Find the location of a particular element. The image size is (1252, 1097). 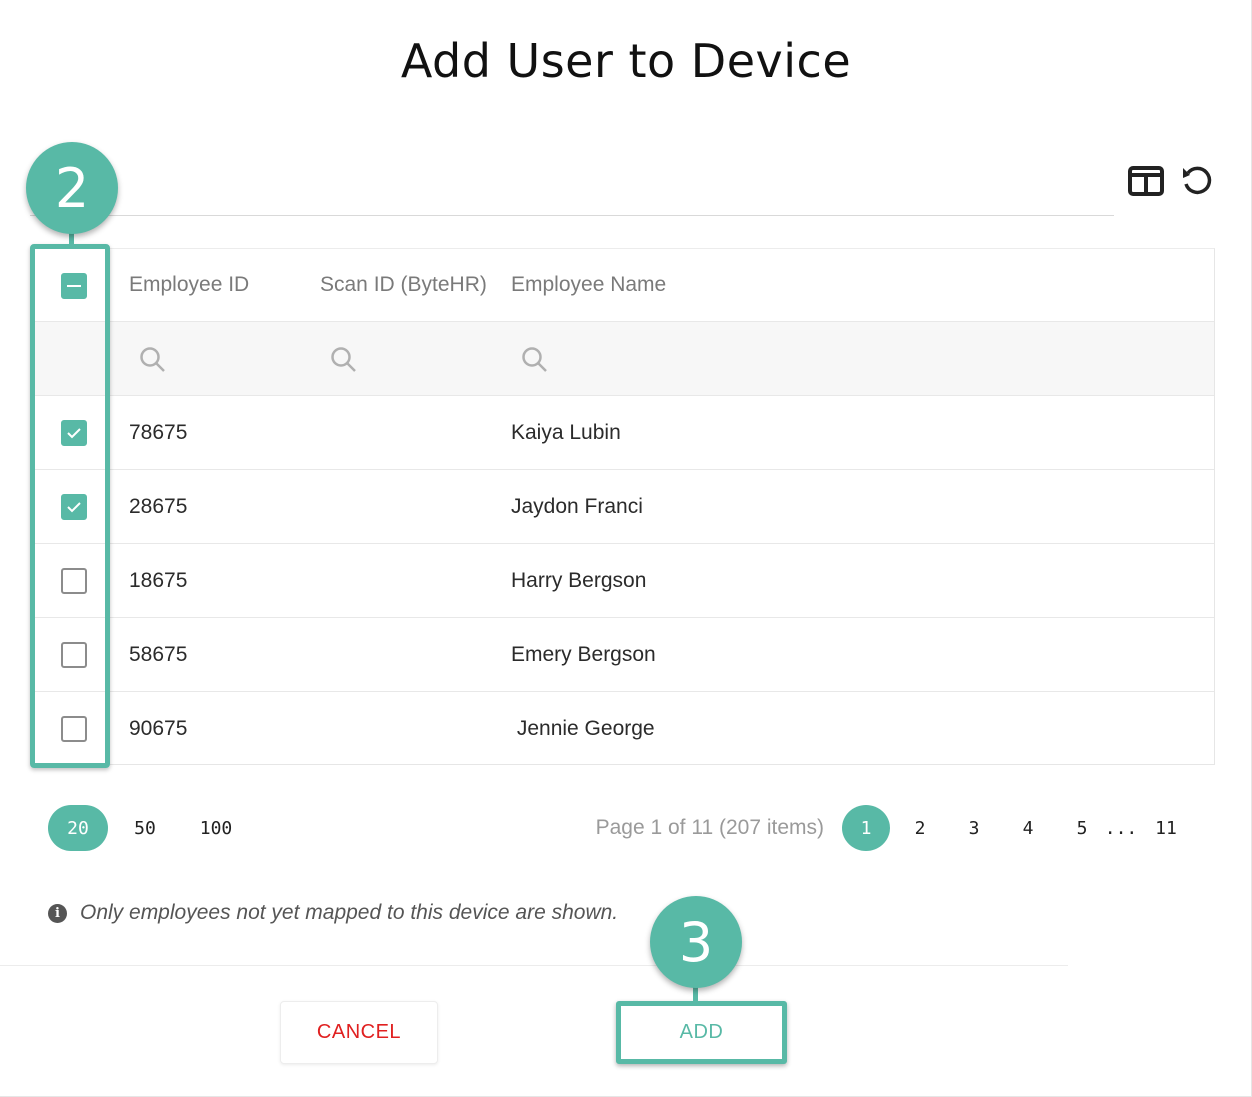

page-size-50: 50 is located at coordinates (145, 828).